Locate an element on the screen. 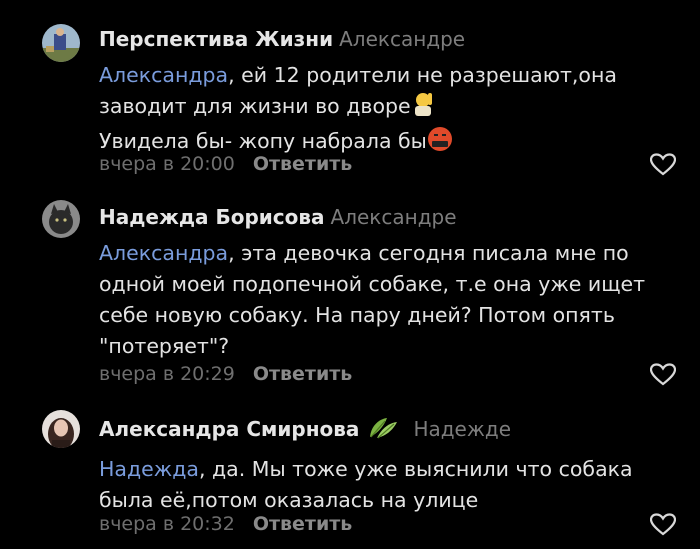 This screenshot has width=700, height=549. author-name: Александра Смирнова is located at coordinates (229, 429).